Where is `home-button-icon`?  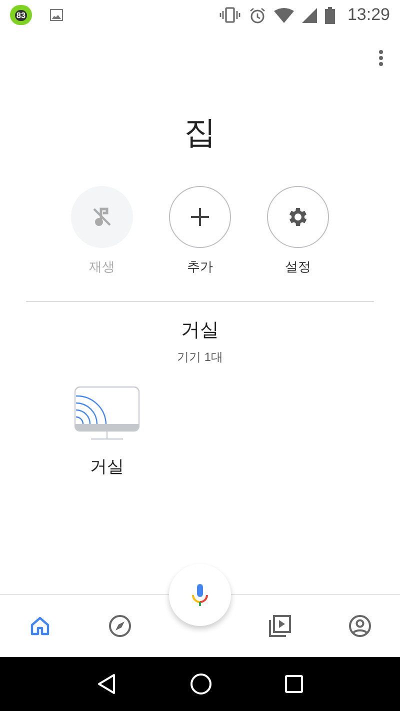 home-button-icon is located at coordinates (201, 684).